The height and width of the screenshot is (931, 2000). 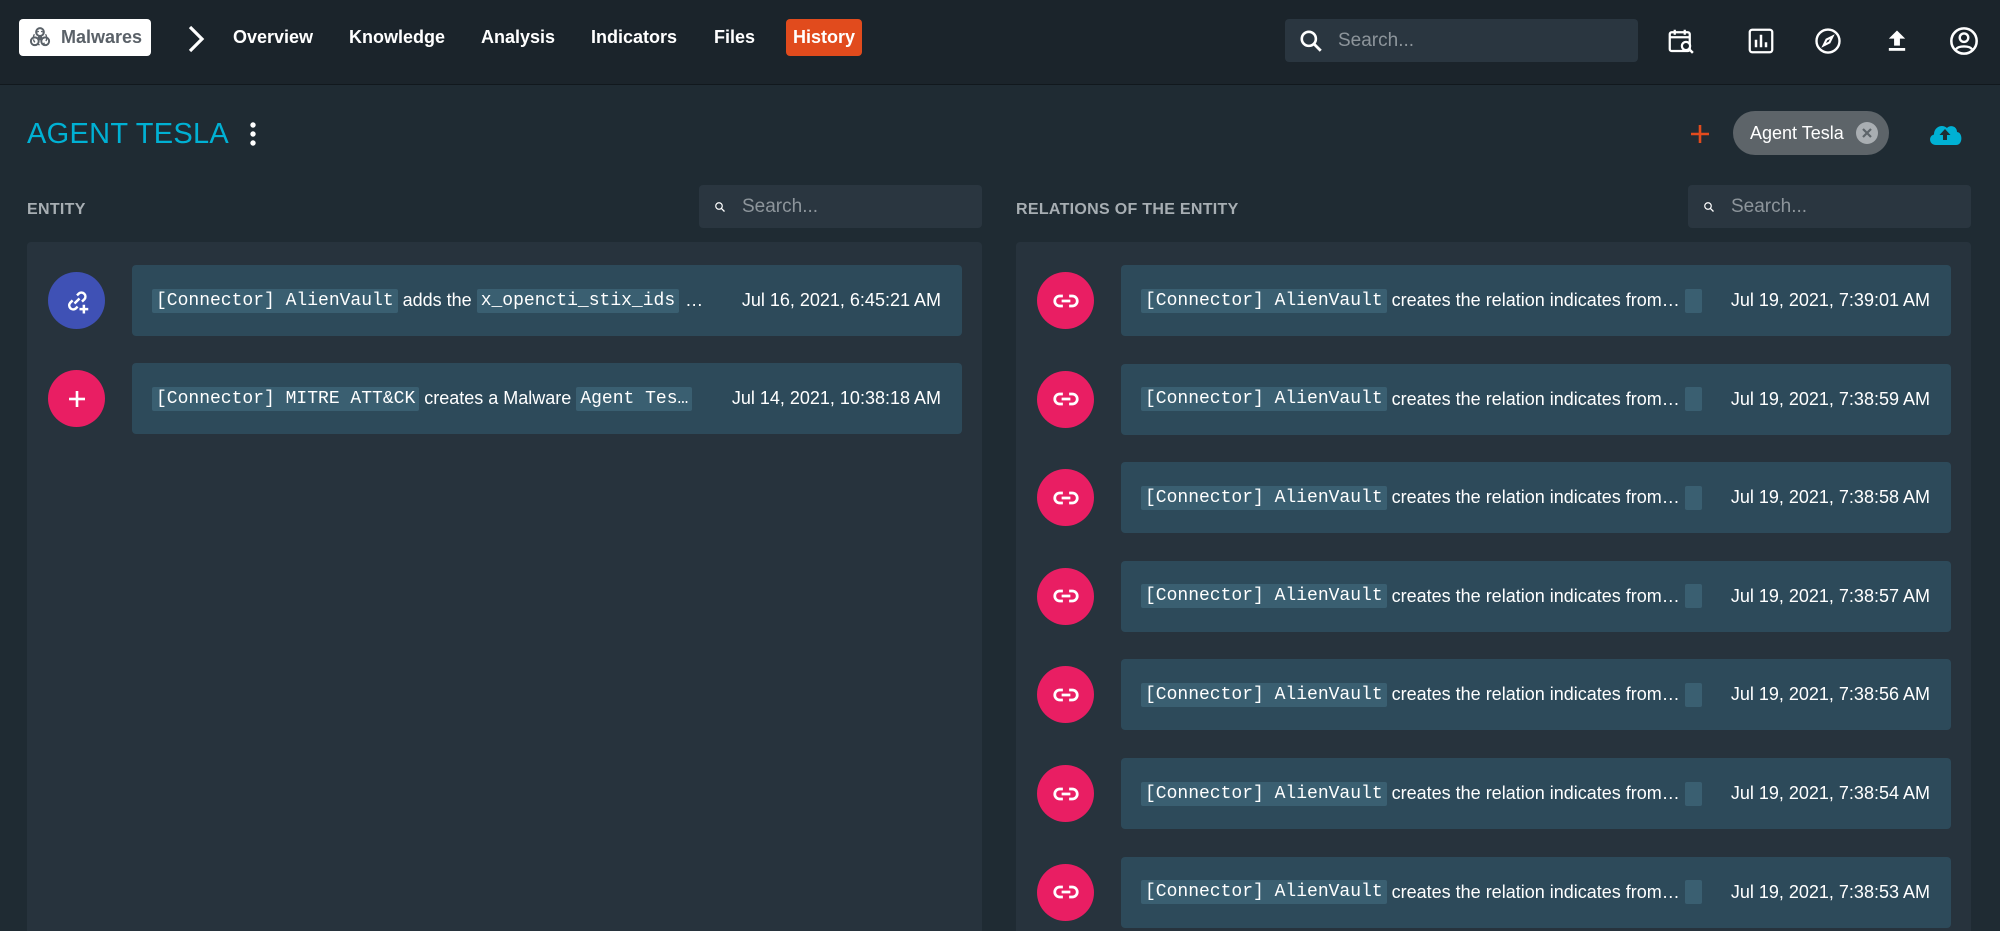 What do you see at coordinates (1458, 40) in the screenshot?
I see `global-search-input` at bounding box center [1458, 40].